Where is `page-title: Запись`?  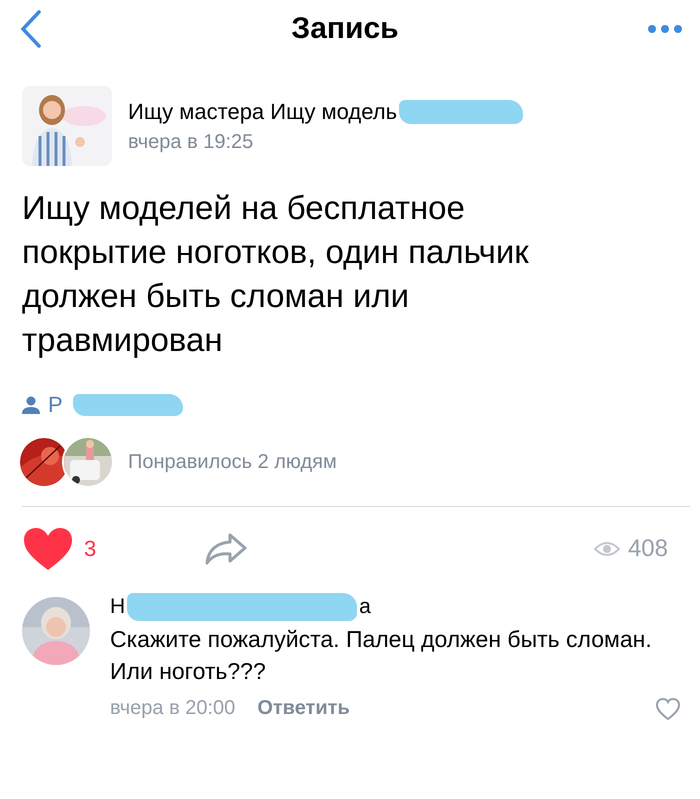 page-title: Запись is located at coordinates (345, 29).